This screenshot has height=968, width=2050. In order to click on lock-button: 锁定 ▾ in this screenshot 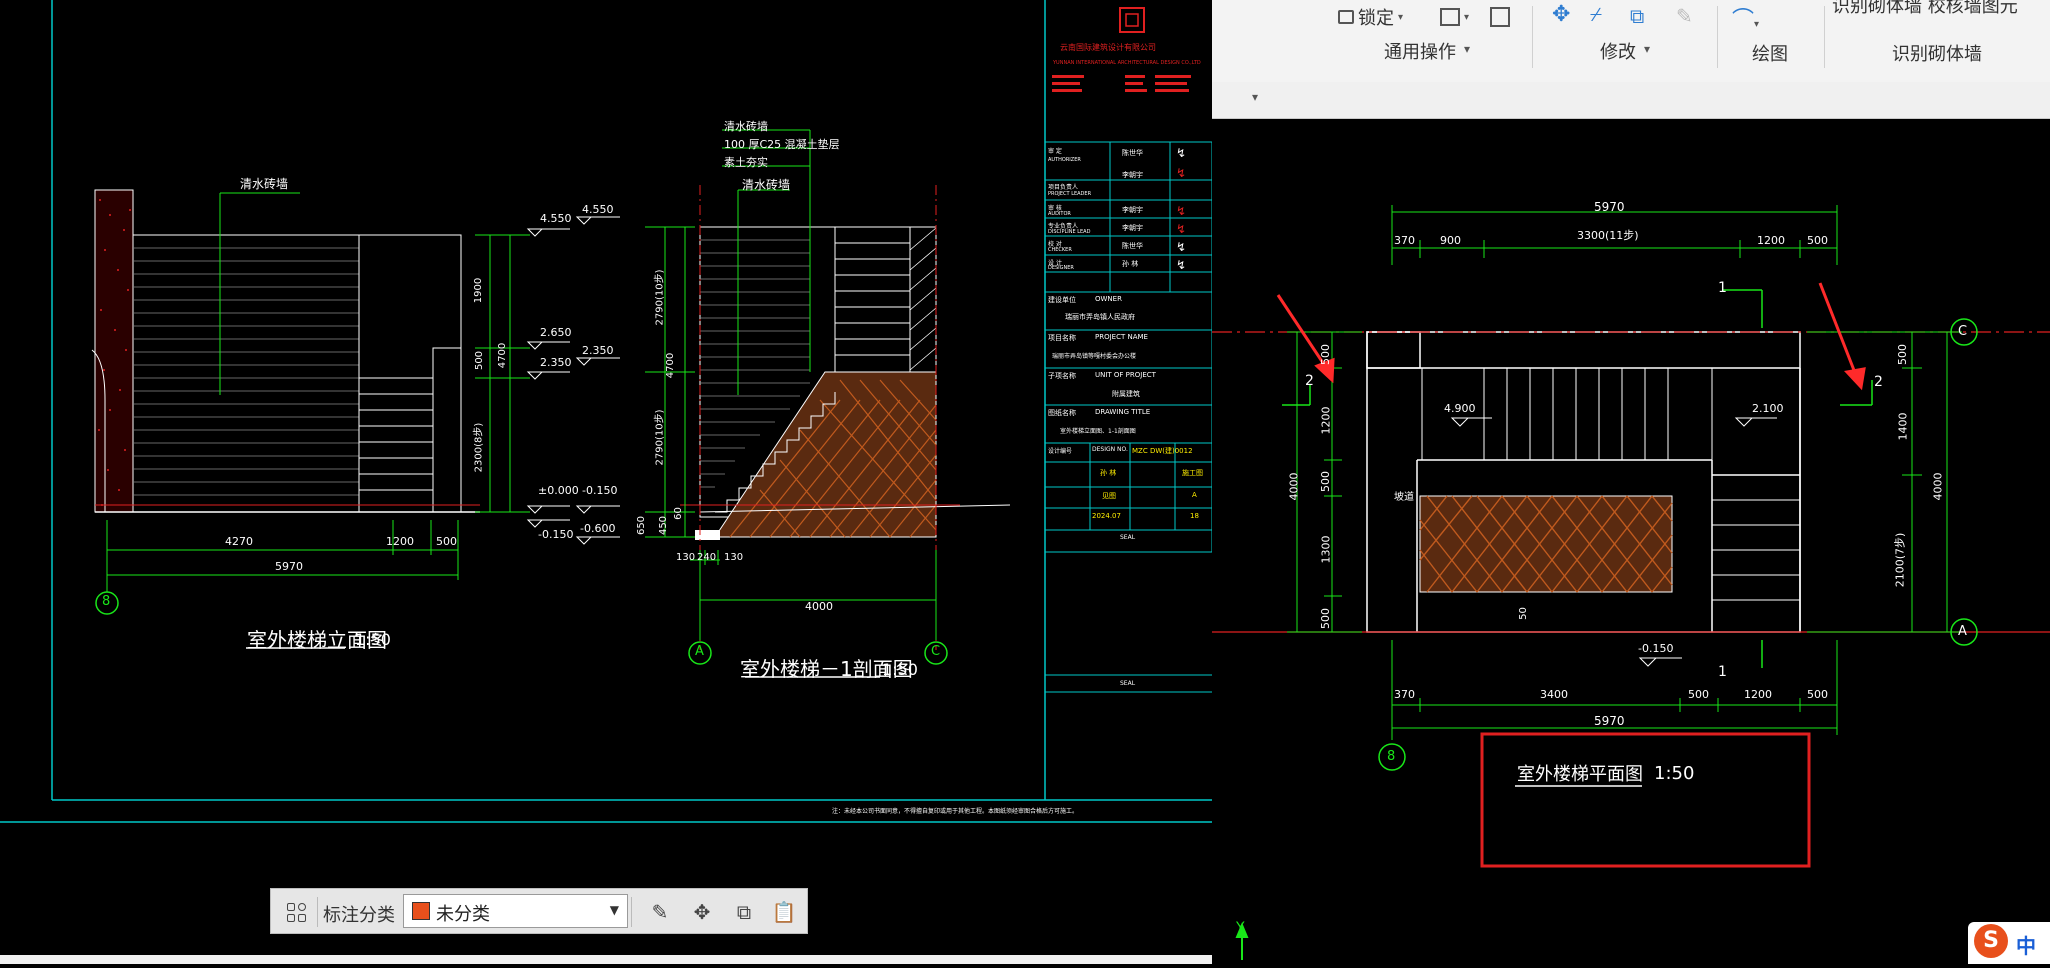, I will do `click(1370, 17)`.